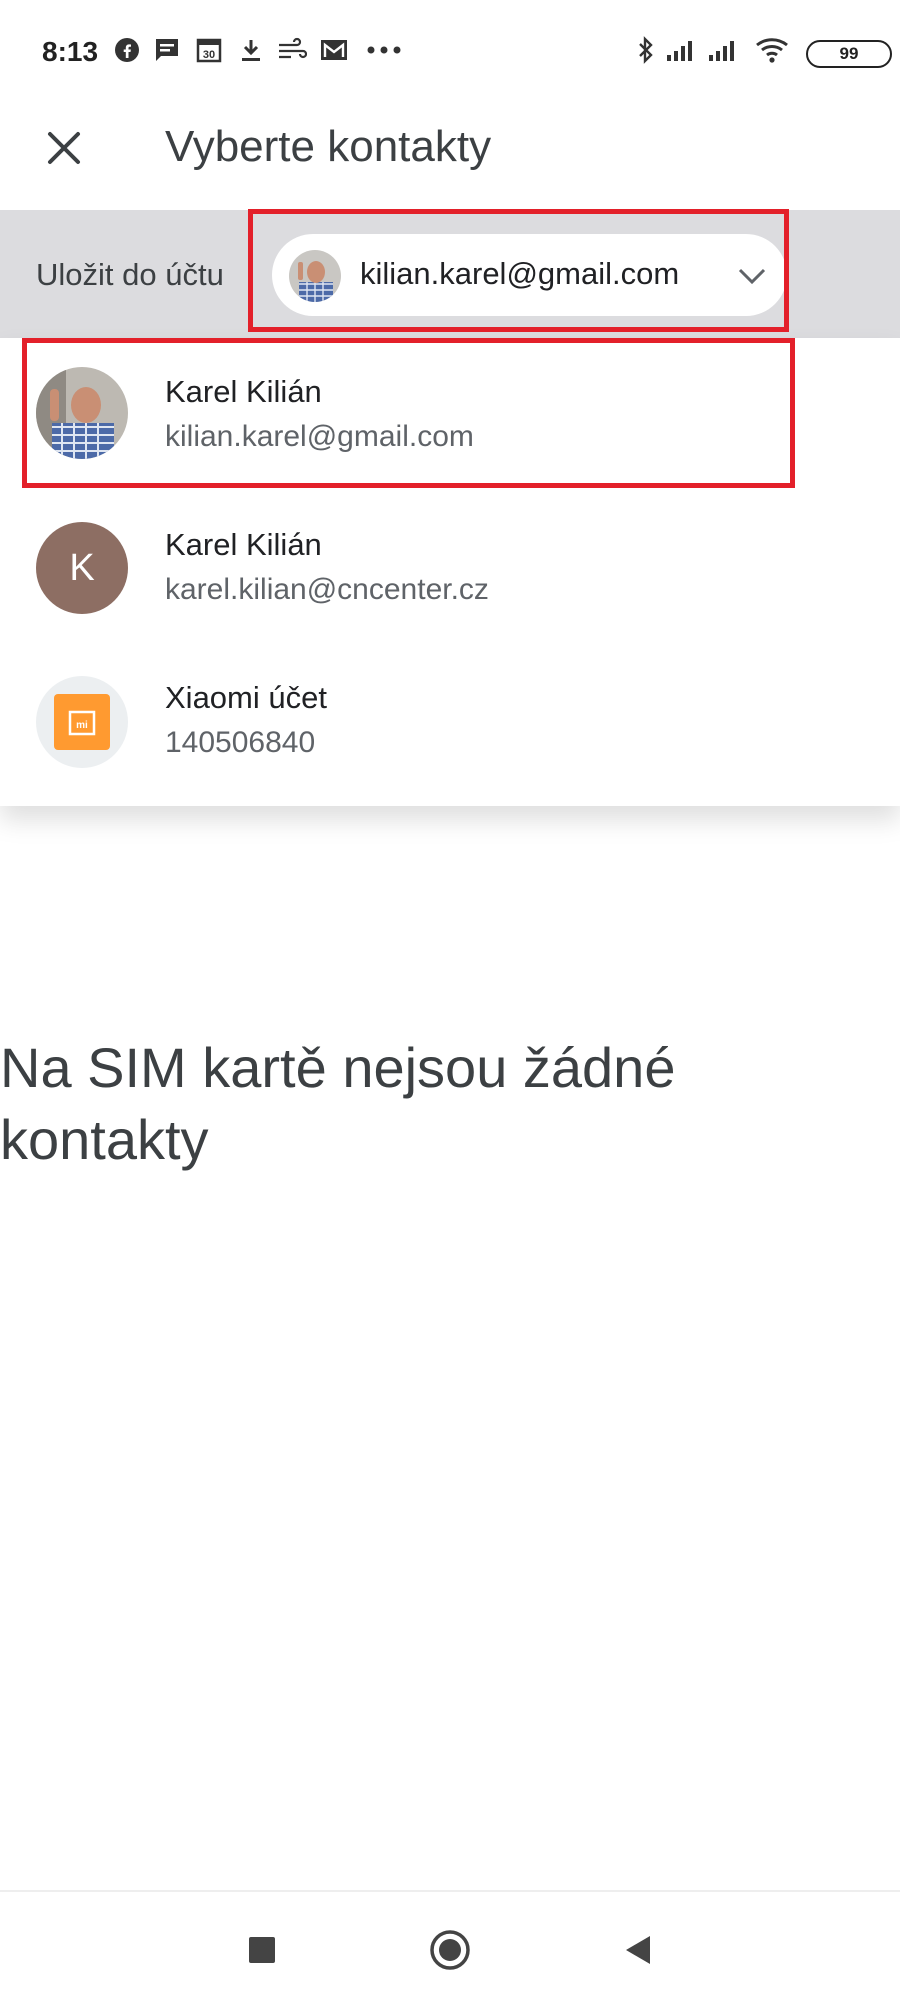 This screenshot has width=900, height=2000. Describe the element at coordinates (127, 50) in the screenshot. I see `facebook-icon` at that location.